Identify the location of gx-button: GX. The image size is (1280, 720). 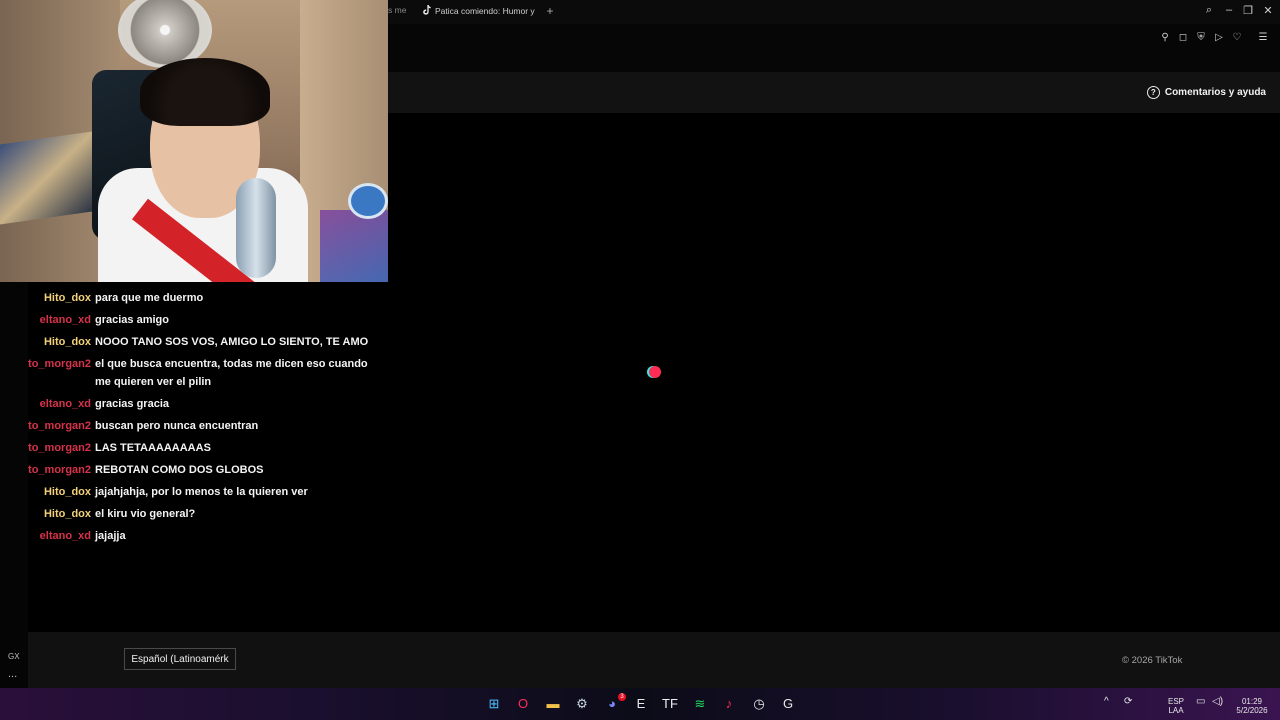
(14, 656).